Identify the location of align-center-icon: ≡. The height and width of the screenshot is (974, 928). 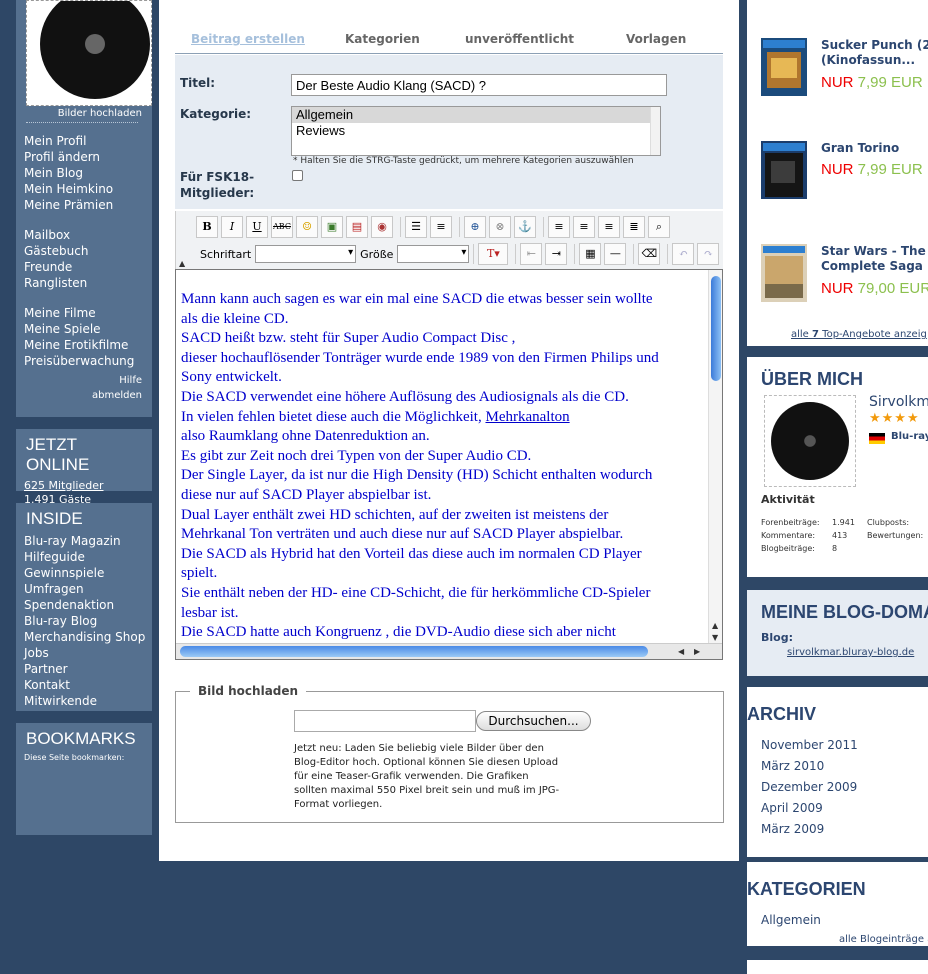
(584, 227).